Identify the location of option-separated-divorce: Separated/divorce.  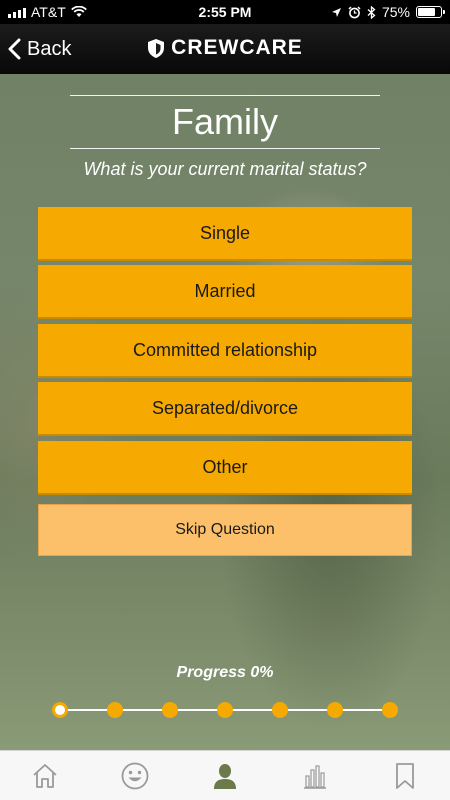
(225, 409).